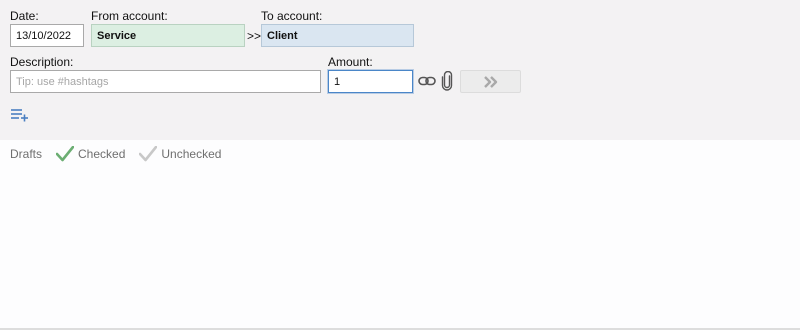 This screenshot has height=330, width=800. Describe the element at coordinates (350, 62) in the screenshot. I see `amount-label: Amount:` at that location.